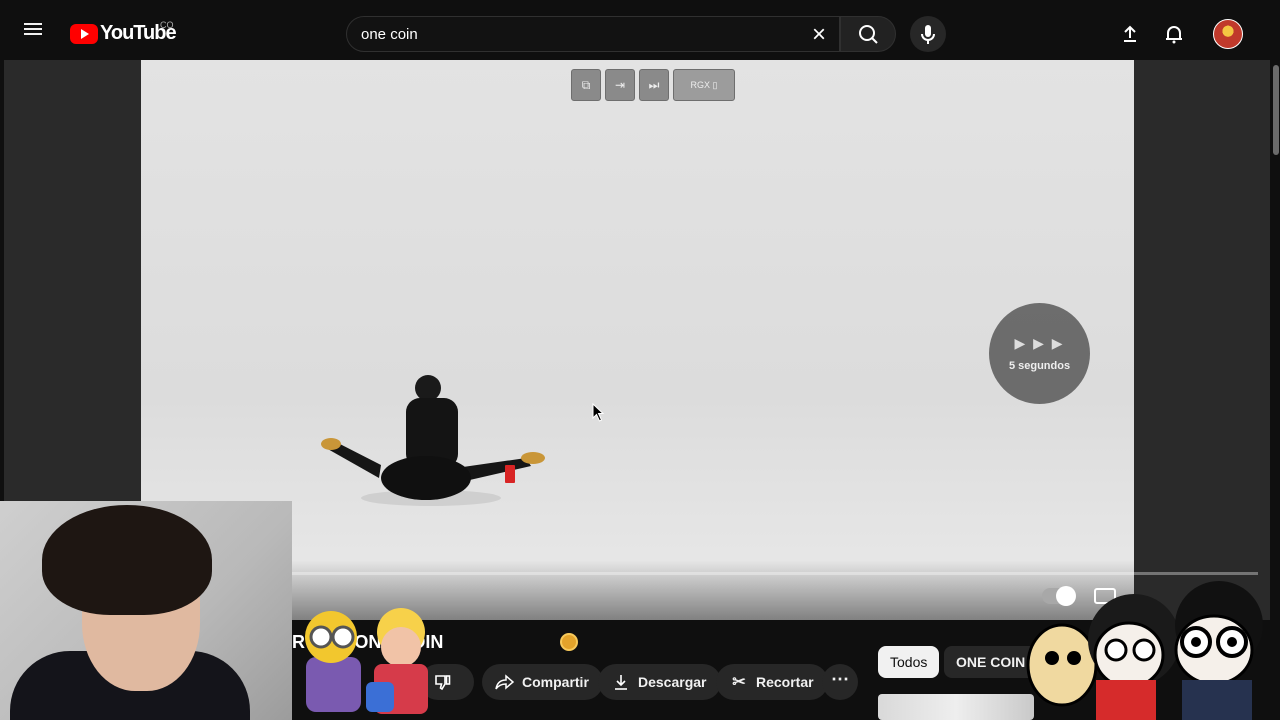 The height and width of the screenshot is (720, 1280). I want to click on share-button: Compartir, so click(542, 682).